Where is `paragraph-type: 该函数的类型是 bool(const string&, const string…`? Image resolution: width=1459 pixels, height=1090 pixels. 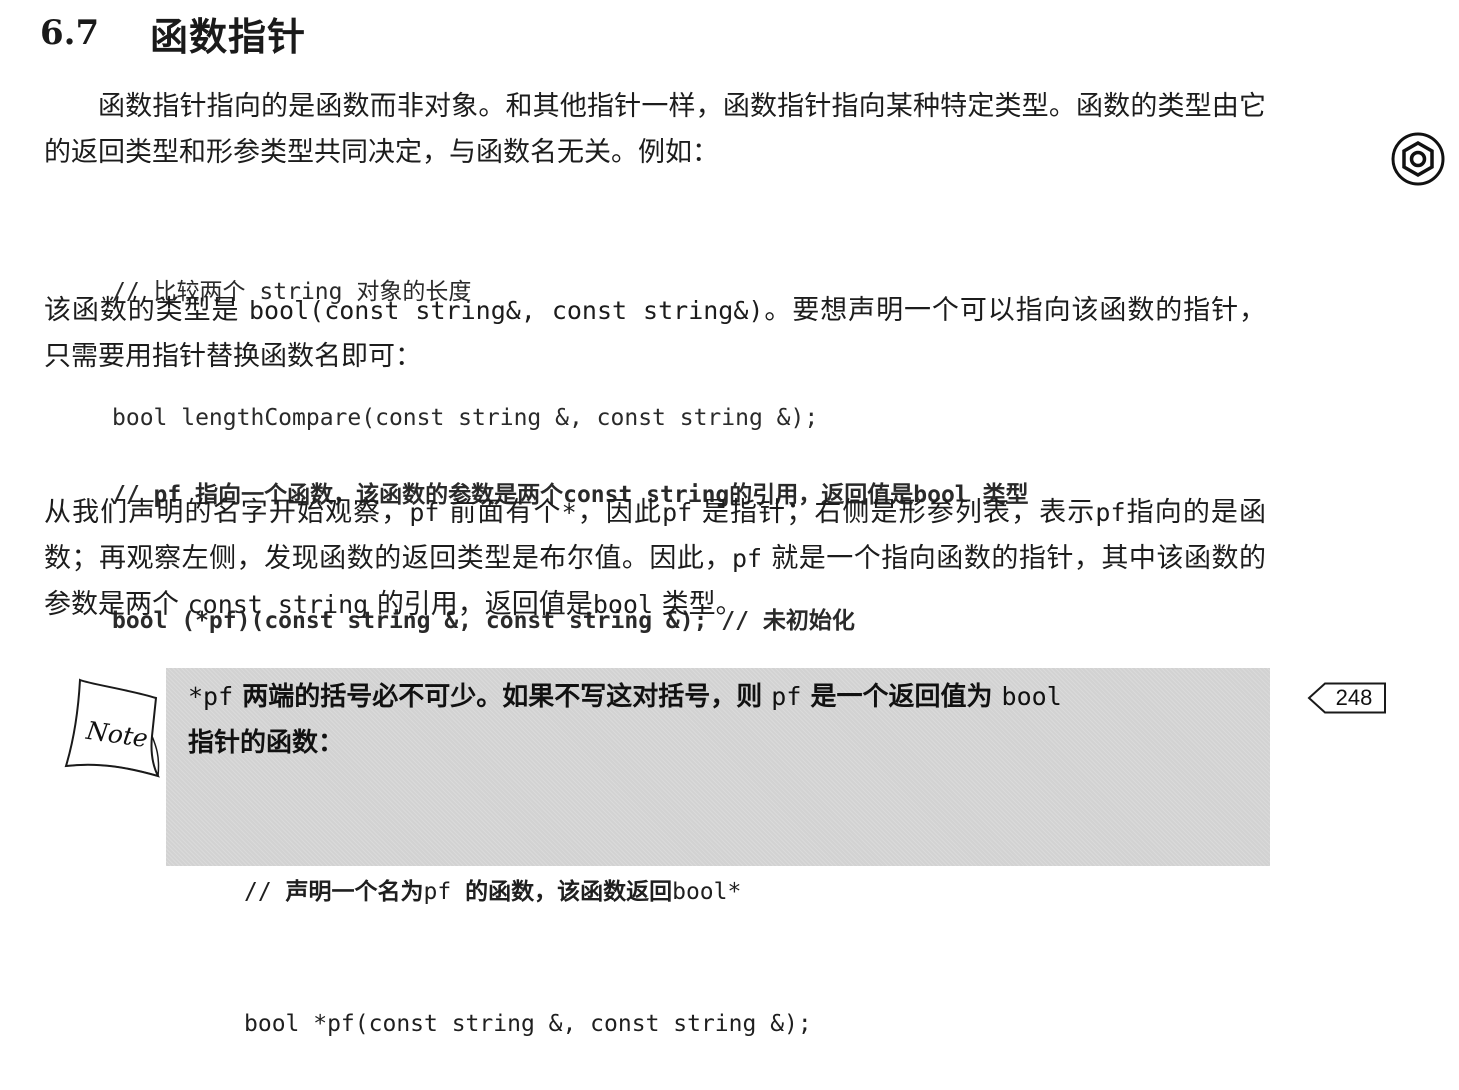 paragraph-type: 该函数的类型是 bool(const string&, const string… is located at coordinates (655, 334).